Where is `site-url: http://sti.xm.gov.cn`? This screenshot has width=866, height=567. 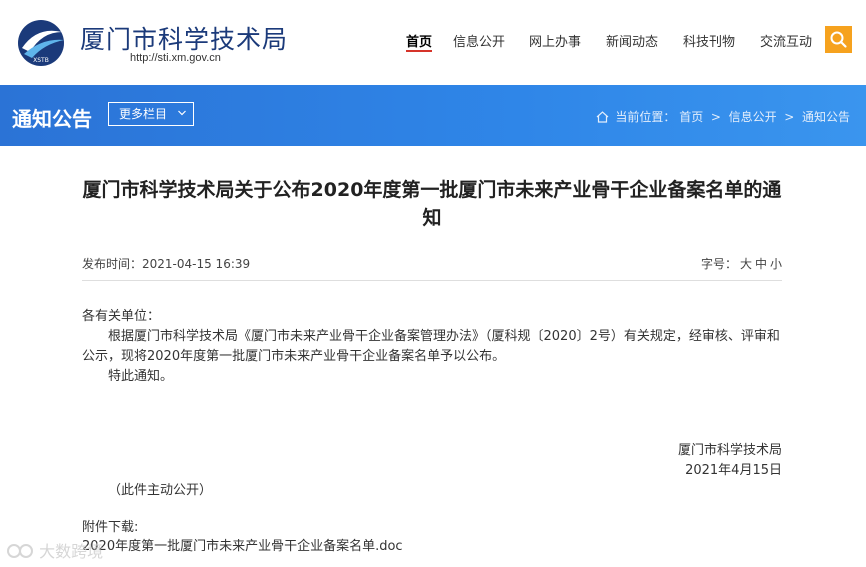
site-url: http://sti.xm.gov.cn is located at coordinates (175, 58).